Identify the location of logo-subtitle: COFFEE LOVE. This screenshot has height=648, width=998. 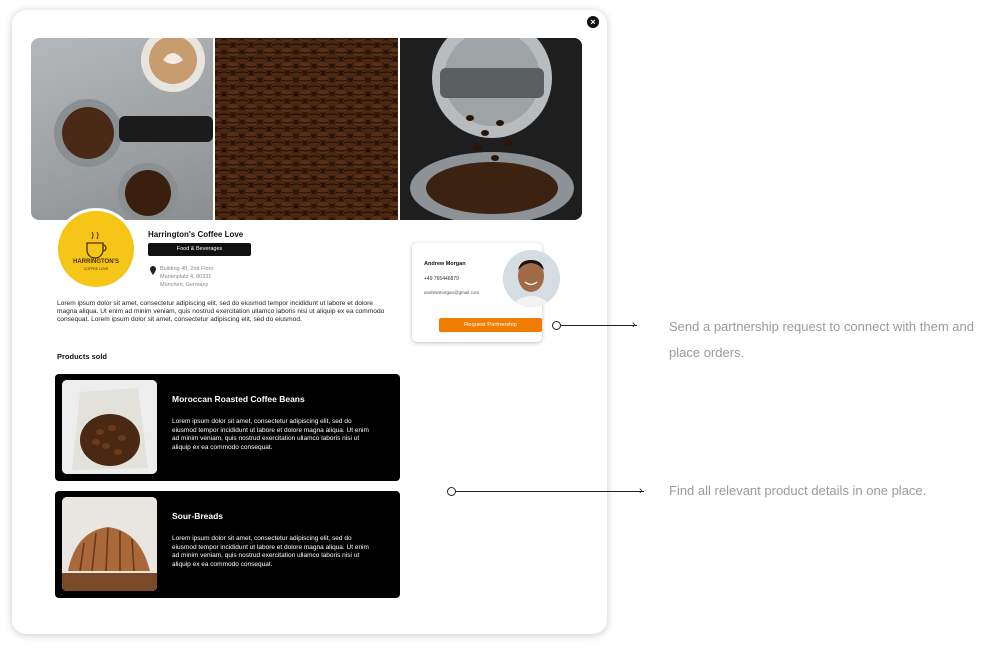
(96, 269).